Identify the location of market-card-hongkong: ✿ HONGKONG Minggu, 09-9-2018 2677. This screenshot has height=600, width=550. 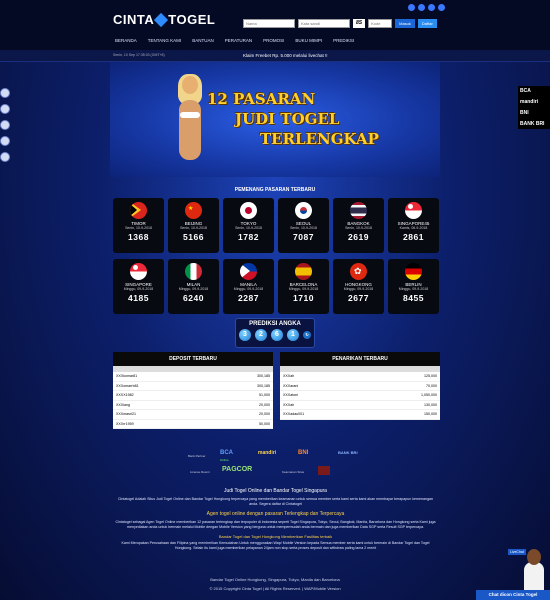
(358, 286).